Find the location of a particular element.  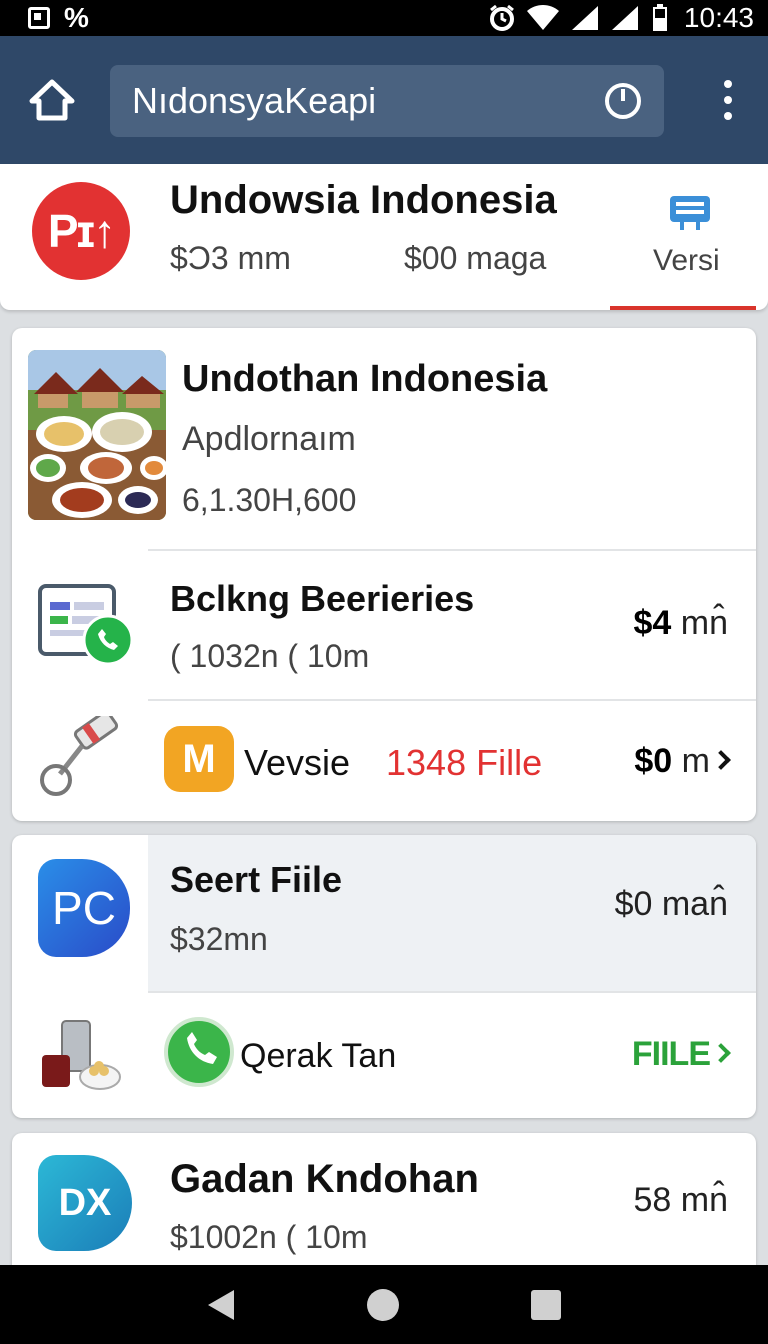

power-icon is located at coordinates (623, 101).